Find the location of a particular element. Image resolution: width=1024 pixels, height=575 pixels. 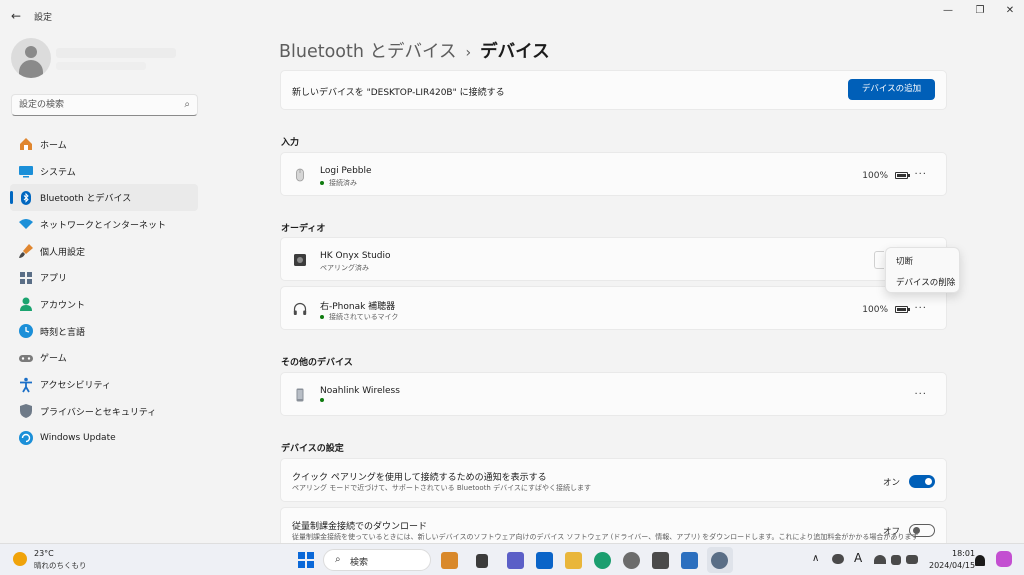

outlook-icon is located at coordinates (544, 560).